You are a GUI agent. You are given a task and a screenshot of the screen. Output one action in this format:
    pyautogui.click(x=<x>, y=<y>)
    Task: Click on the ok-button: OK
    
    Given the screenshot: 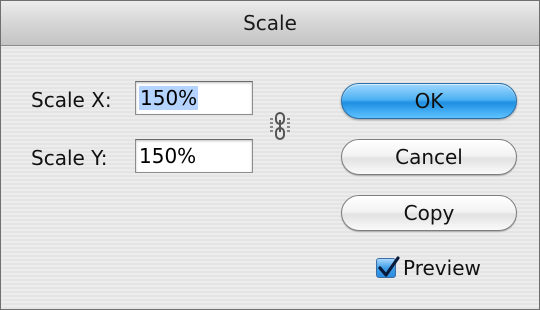 What is the action you would take?
    pyautogui.click(x=429, y=101)
    